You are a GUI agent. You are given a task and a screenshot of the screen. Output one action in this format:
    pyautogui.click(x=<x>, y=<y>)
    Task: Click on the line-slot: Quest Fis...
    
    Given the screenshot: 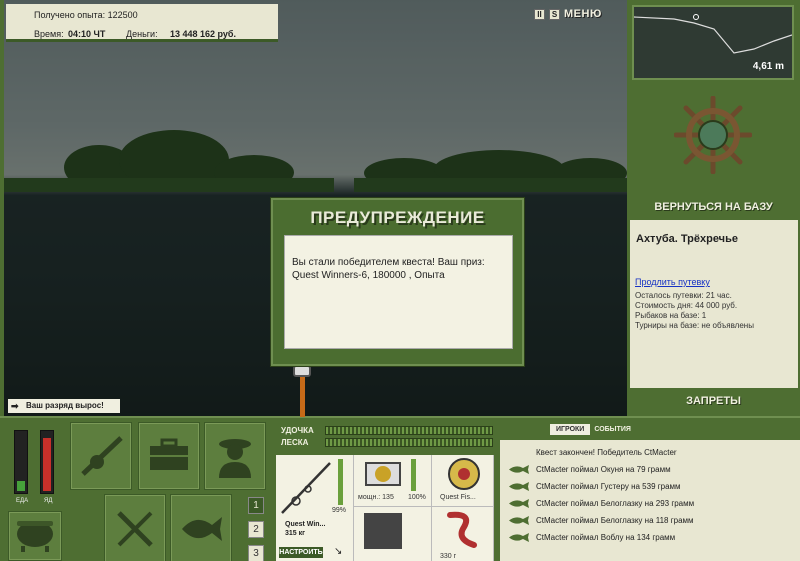 What is the action you would take?
    pyautogui.click(x=463, y=481)
    